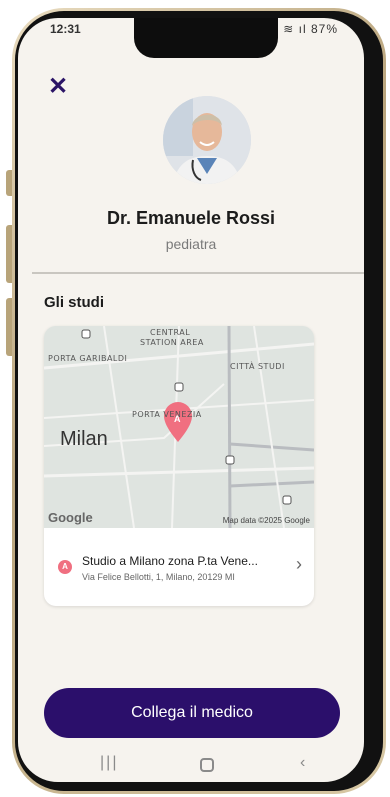 The height and width of the screenshot is (797, 390). Describe the element at coordinates (299, 564) in the screenshot. I see `chevron-right-icon: ›` at that location.